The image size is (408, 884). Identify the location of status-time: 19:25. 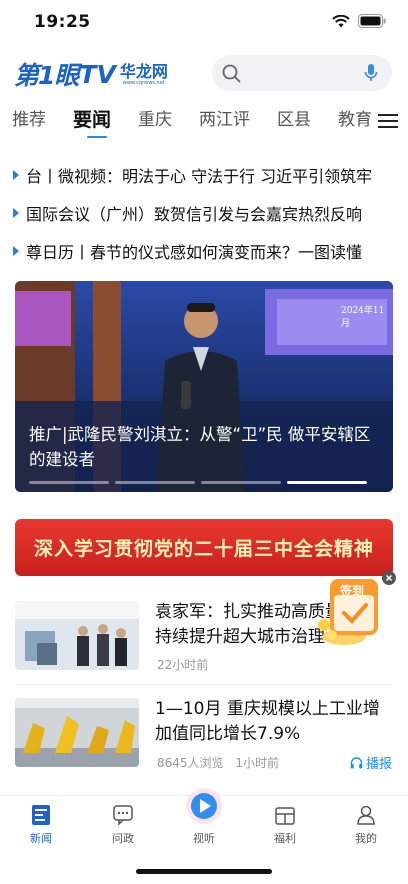
(62, 22).